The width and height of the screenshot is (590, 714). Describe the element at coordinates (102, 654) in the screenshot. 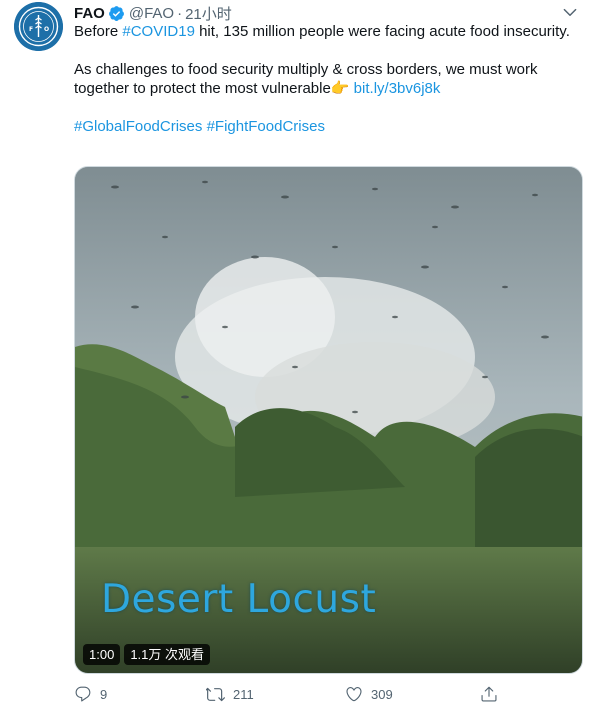

I see `video-duration: 1:00` at that location.